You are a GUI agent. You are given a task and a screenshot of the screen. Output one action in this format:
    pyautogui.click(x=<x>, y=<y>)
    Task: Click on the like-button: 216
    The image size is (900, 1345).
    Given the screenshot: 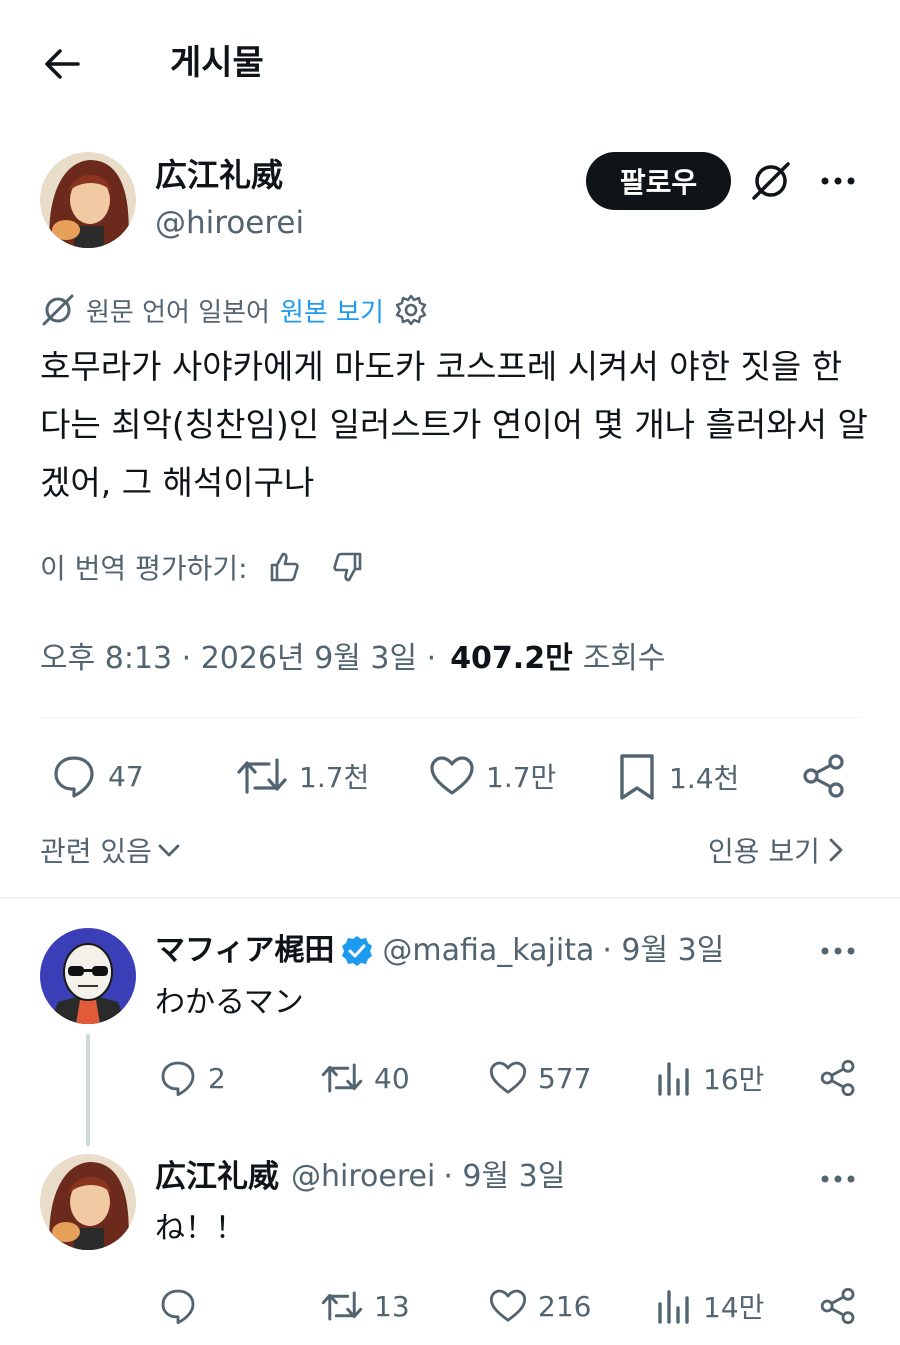 What is the action you would take?
    pyautogui.click(x=539, y=1306)
    